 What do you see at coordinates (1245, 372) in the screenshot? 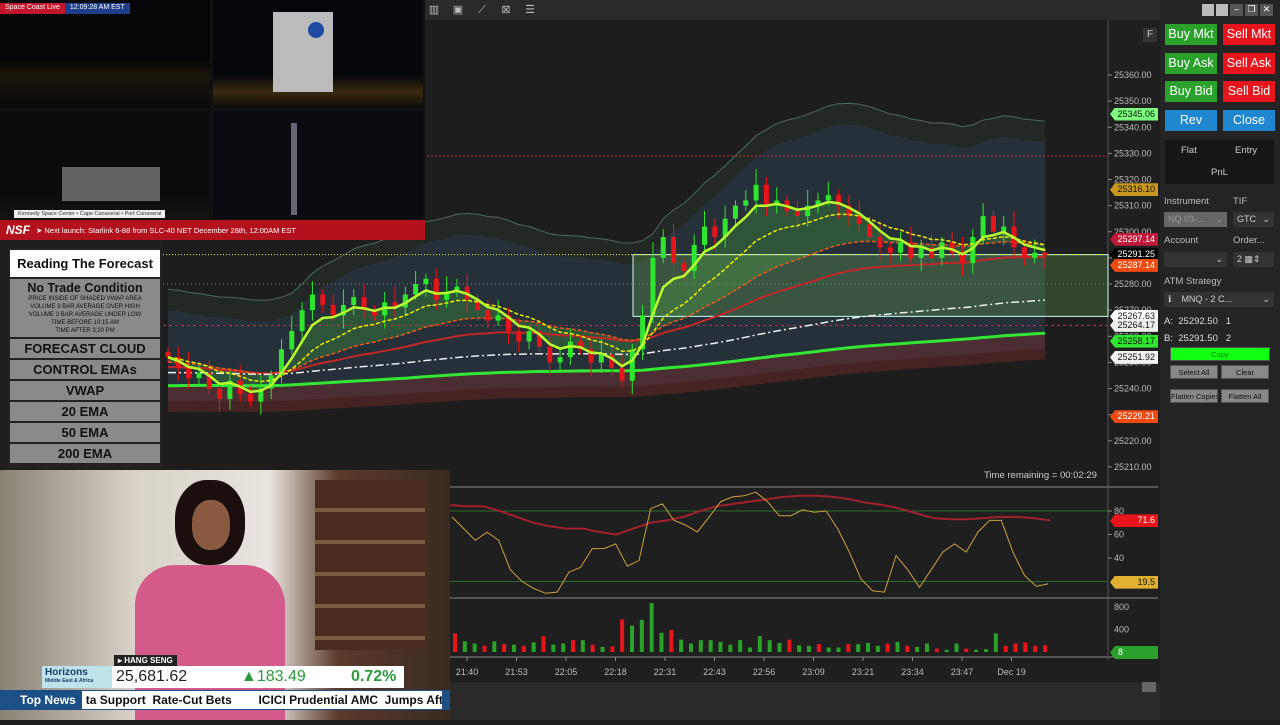
I see `clear-button: Clear` at bounding box center [1245, 372].